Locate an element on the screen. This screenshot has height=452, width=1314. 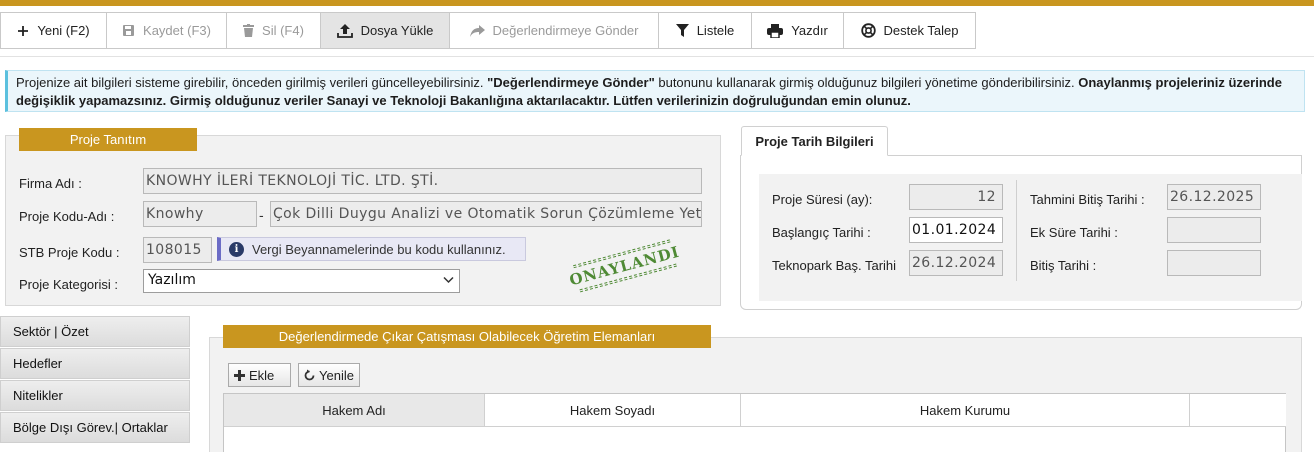
kategori-select-value: Yazılım is located at coordinates (172, 280).